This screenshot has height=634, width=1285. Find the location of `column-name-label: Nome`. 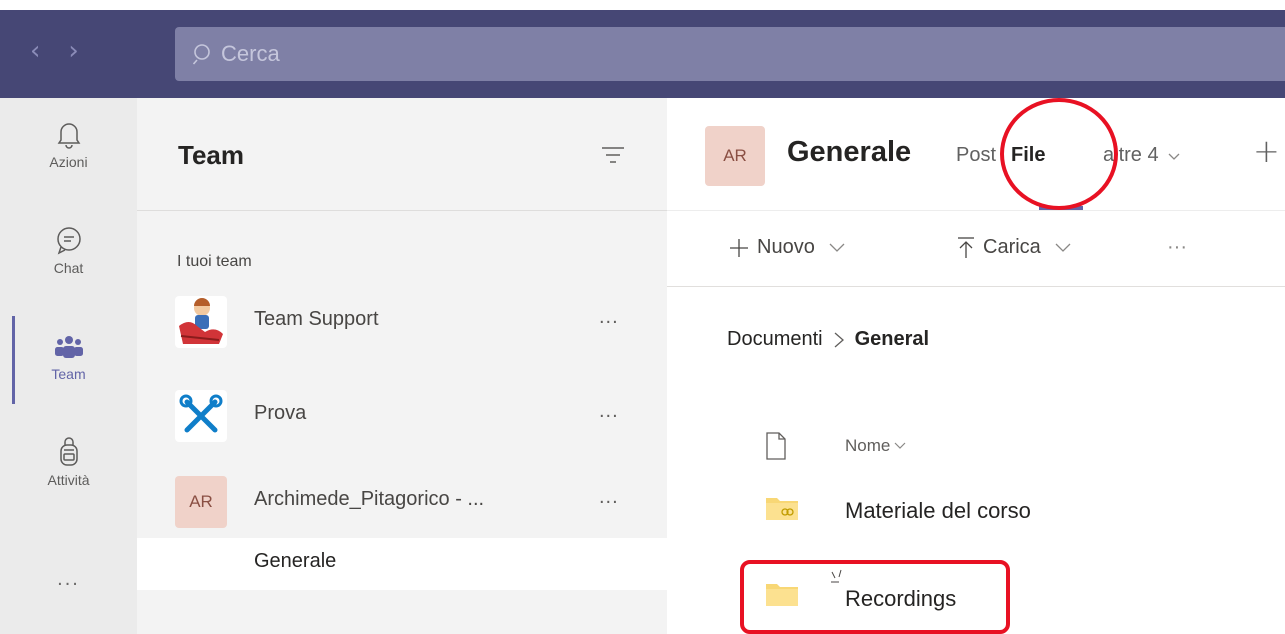

column-name-label: Nome is located at coordinates (868, 445).